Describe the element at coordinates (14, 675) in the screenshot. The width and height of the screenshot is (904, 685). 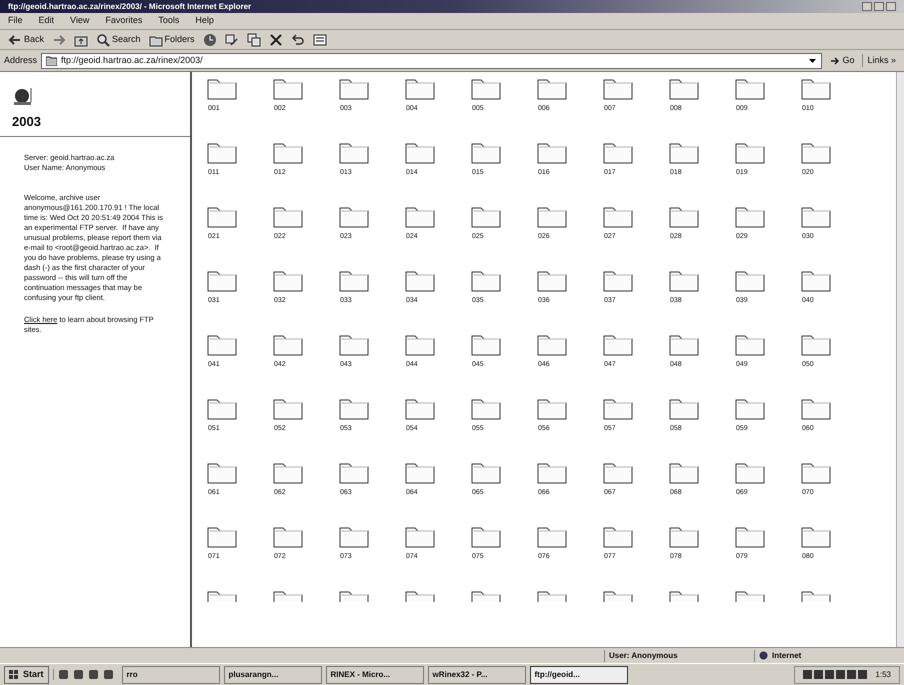
I see `windows-logo-icon` at that location.